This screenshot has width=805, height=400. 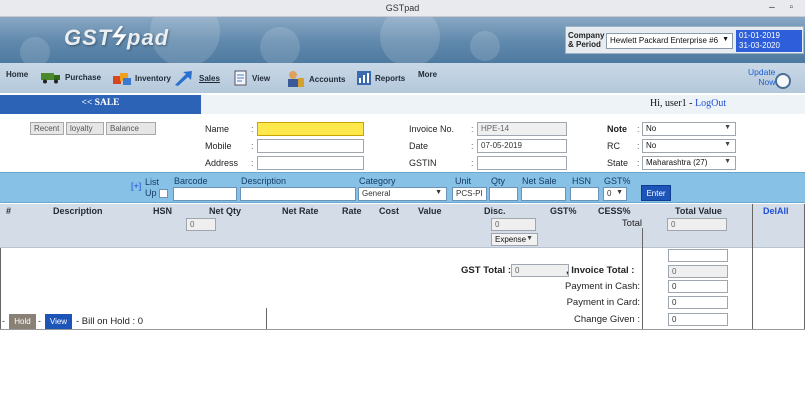 What do you see at coordinates (151, 193) in the screenshot?
I see `up-label: Up` at bounding box center [151, 193].